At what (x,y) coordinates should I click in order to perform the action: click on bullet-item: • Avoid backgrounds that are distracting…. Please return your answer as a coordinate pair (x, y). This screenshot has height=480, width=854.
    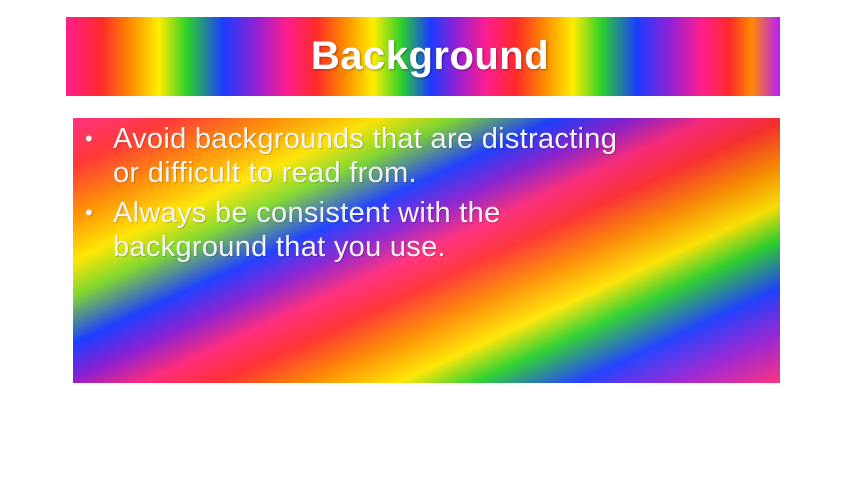
    Looking at the image, I should click on (350, 156).